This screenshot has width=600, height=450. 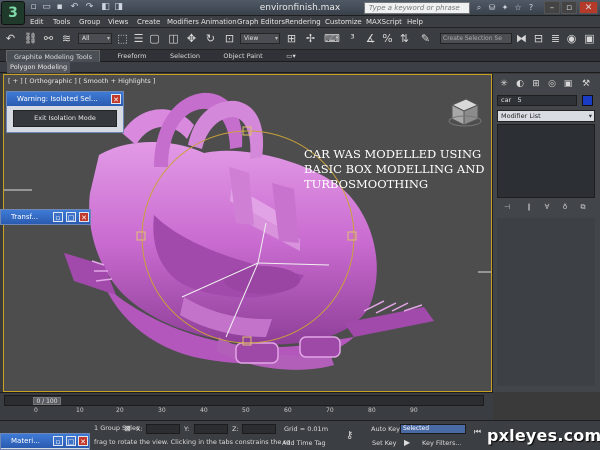 I want to click on menu-modifiers: Modifiers, so click(x=183, y=22).